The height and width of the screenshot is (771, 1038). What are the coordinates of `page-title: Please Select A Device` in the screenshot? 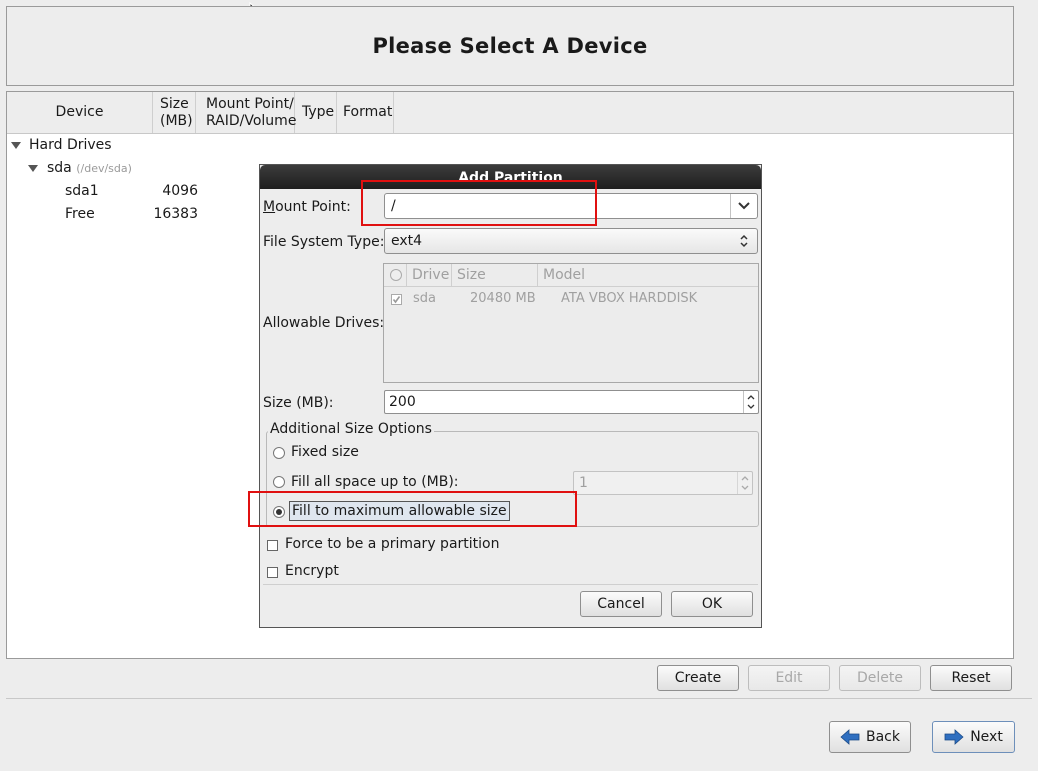 It's located at (510, 46).